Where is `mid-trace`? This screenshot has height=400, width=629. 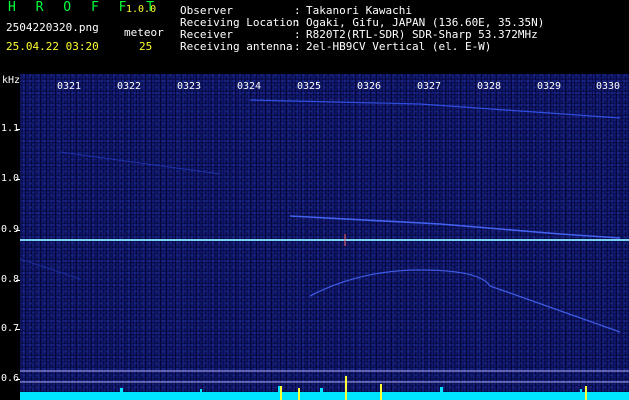
mid-trace is located at coordinates (455, 227).